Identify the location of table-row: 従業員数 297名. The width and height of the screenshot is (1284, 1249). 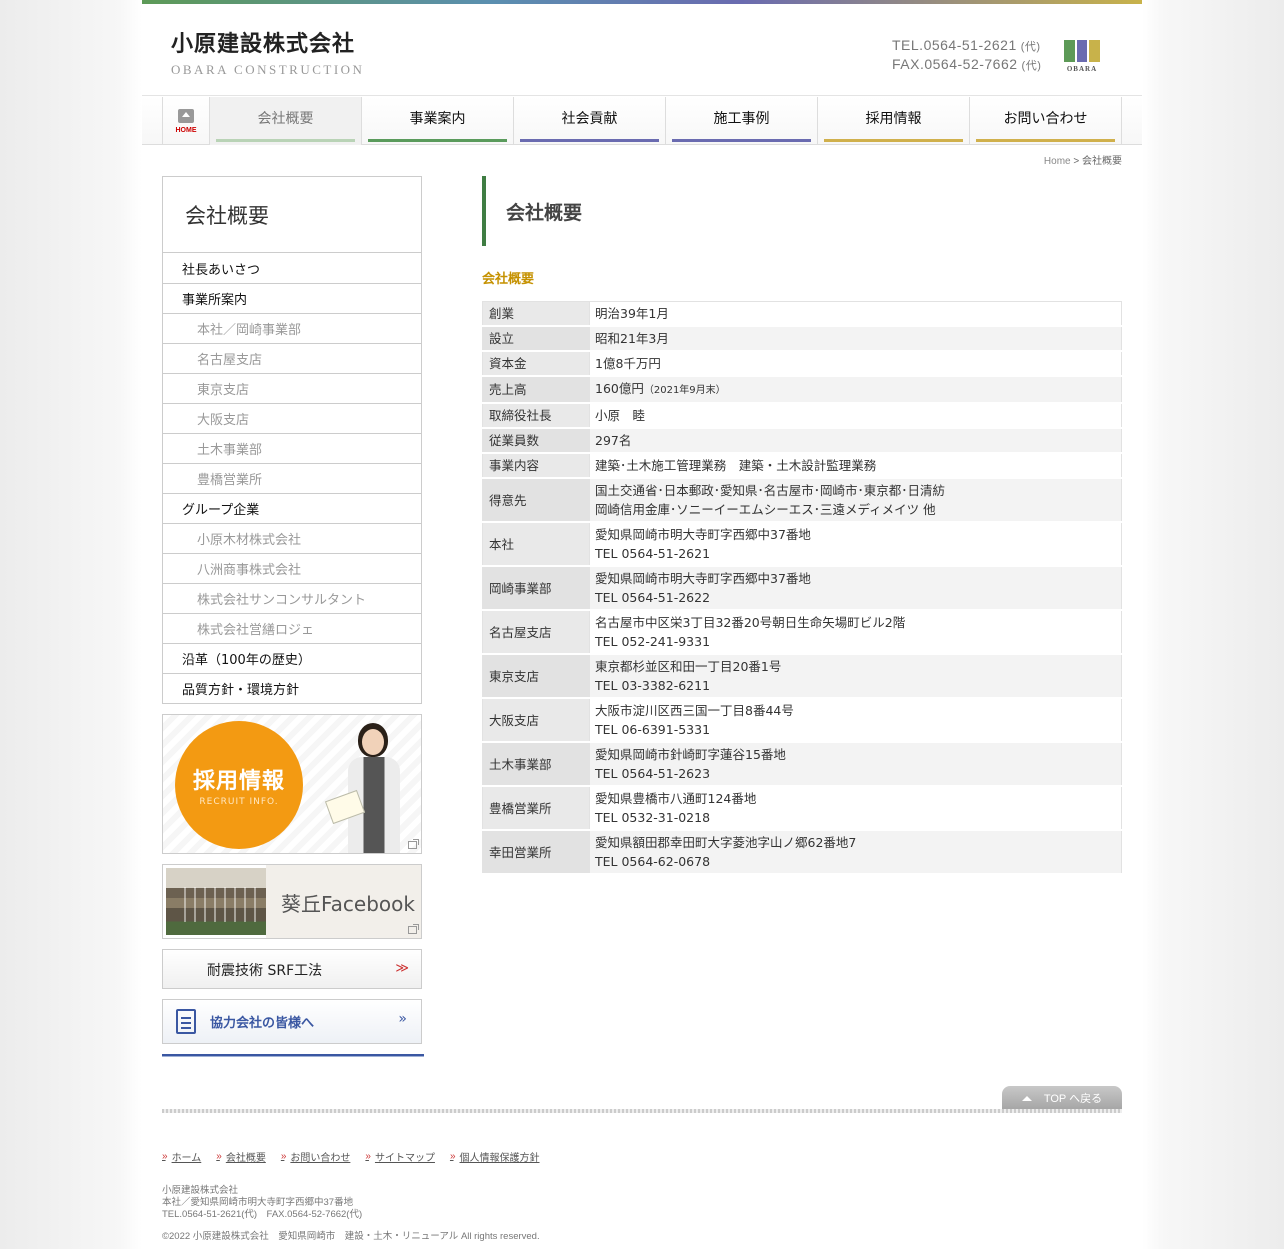
(802, 441).